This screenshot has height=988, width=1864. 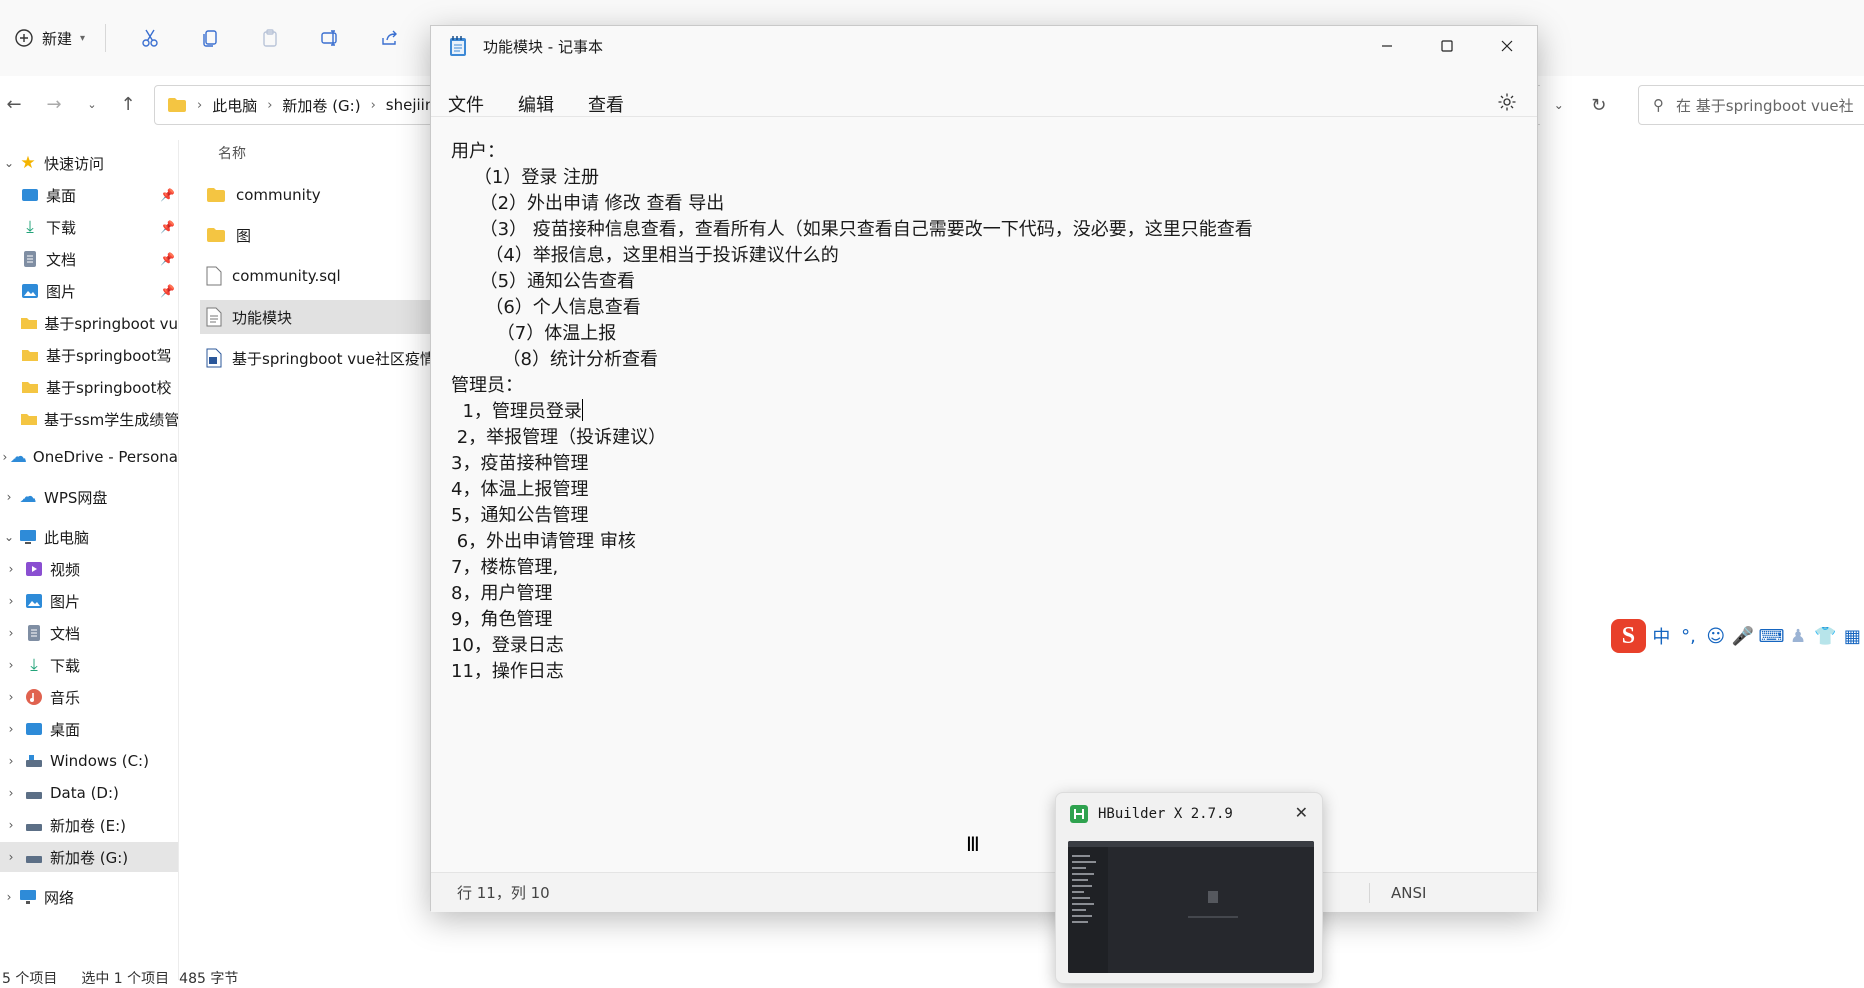 I want to click on file-icon, so click(x=214, y=276).